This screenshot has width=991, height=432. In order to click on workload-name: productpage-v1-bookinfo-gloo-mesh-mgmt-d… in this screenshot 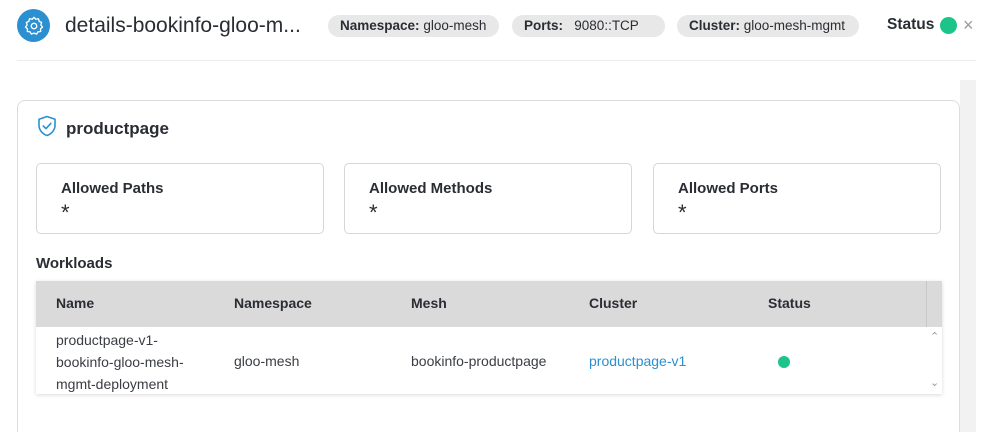, I will do `click(120, 362)`.